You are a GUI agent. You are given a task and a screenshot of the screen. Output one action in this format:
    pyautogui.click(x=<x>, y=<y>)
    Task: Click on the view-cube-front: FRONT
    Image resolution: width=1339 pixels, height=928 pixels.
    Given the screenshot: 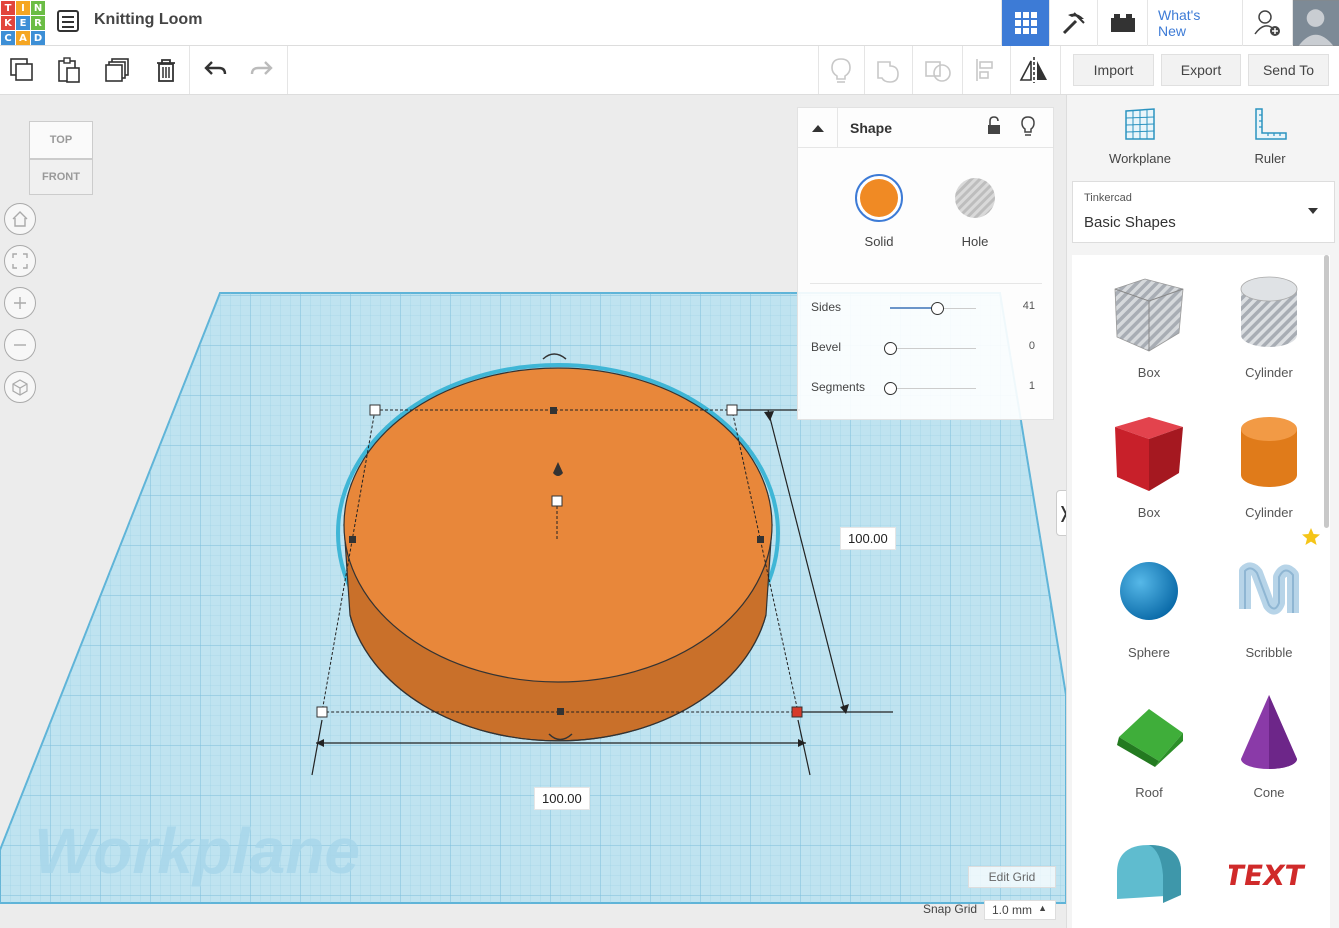 What is the action you would take?
    pyautogui.click(x=61, y=177)
    